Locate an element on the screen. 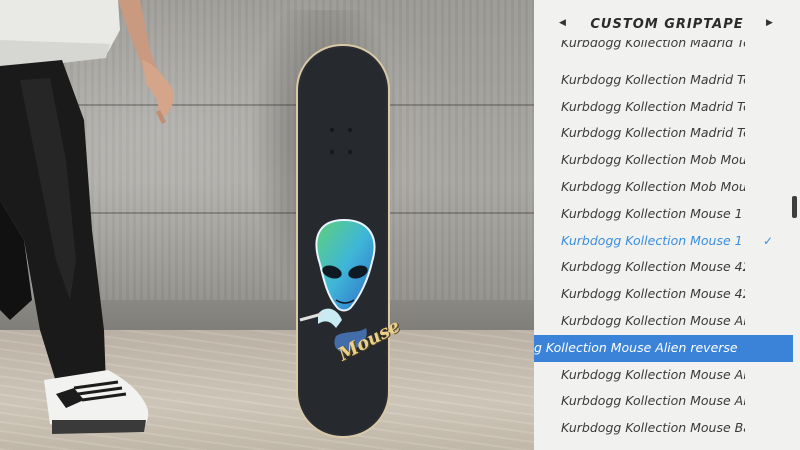 The width and height of the screenshot is (800, 450). menu-title: CUSTOM GRIPTAPE is located at coordinates (667, 24).